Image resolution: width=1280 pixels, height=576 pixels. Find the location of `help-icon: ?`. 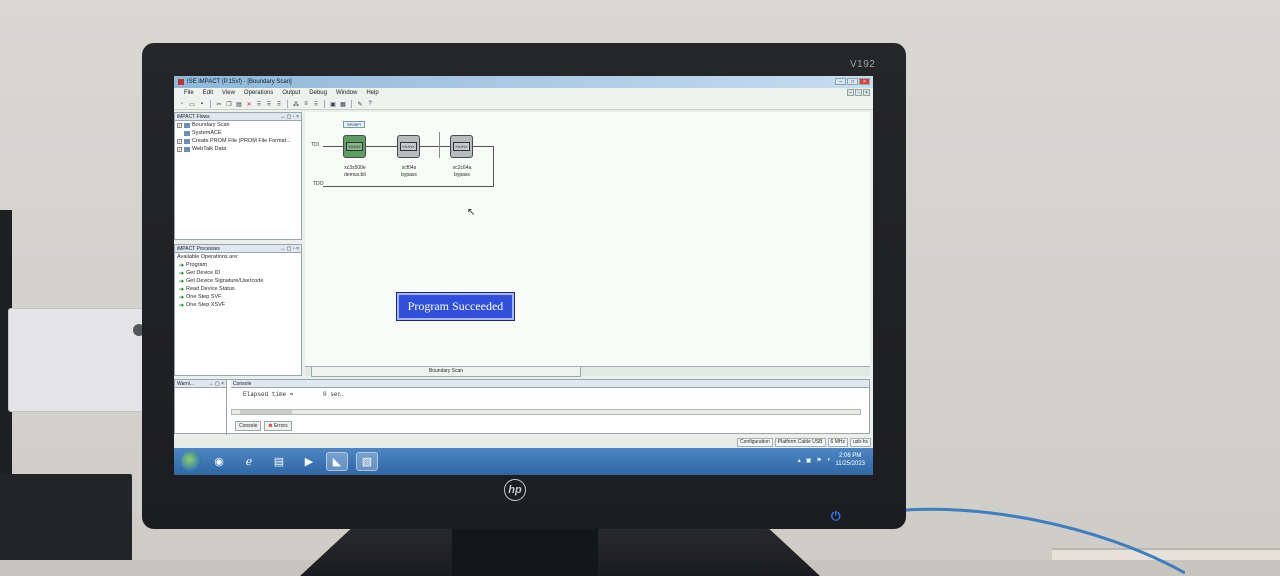

help-icon: ? is located at coordinates (370, 104).